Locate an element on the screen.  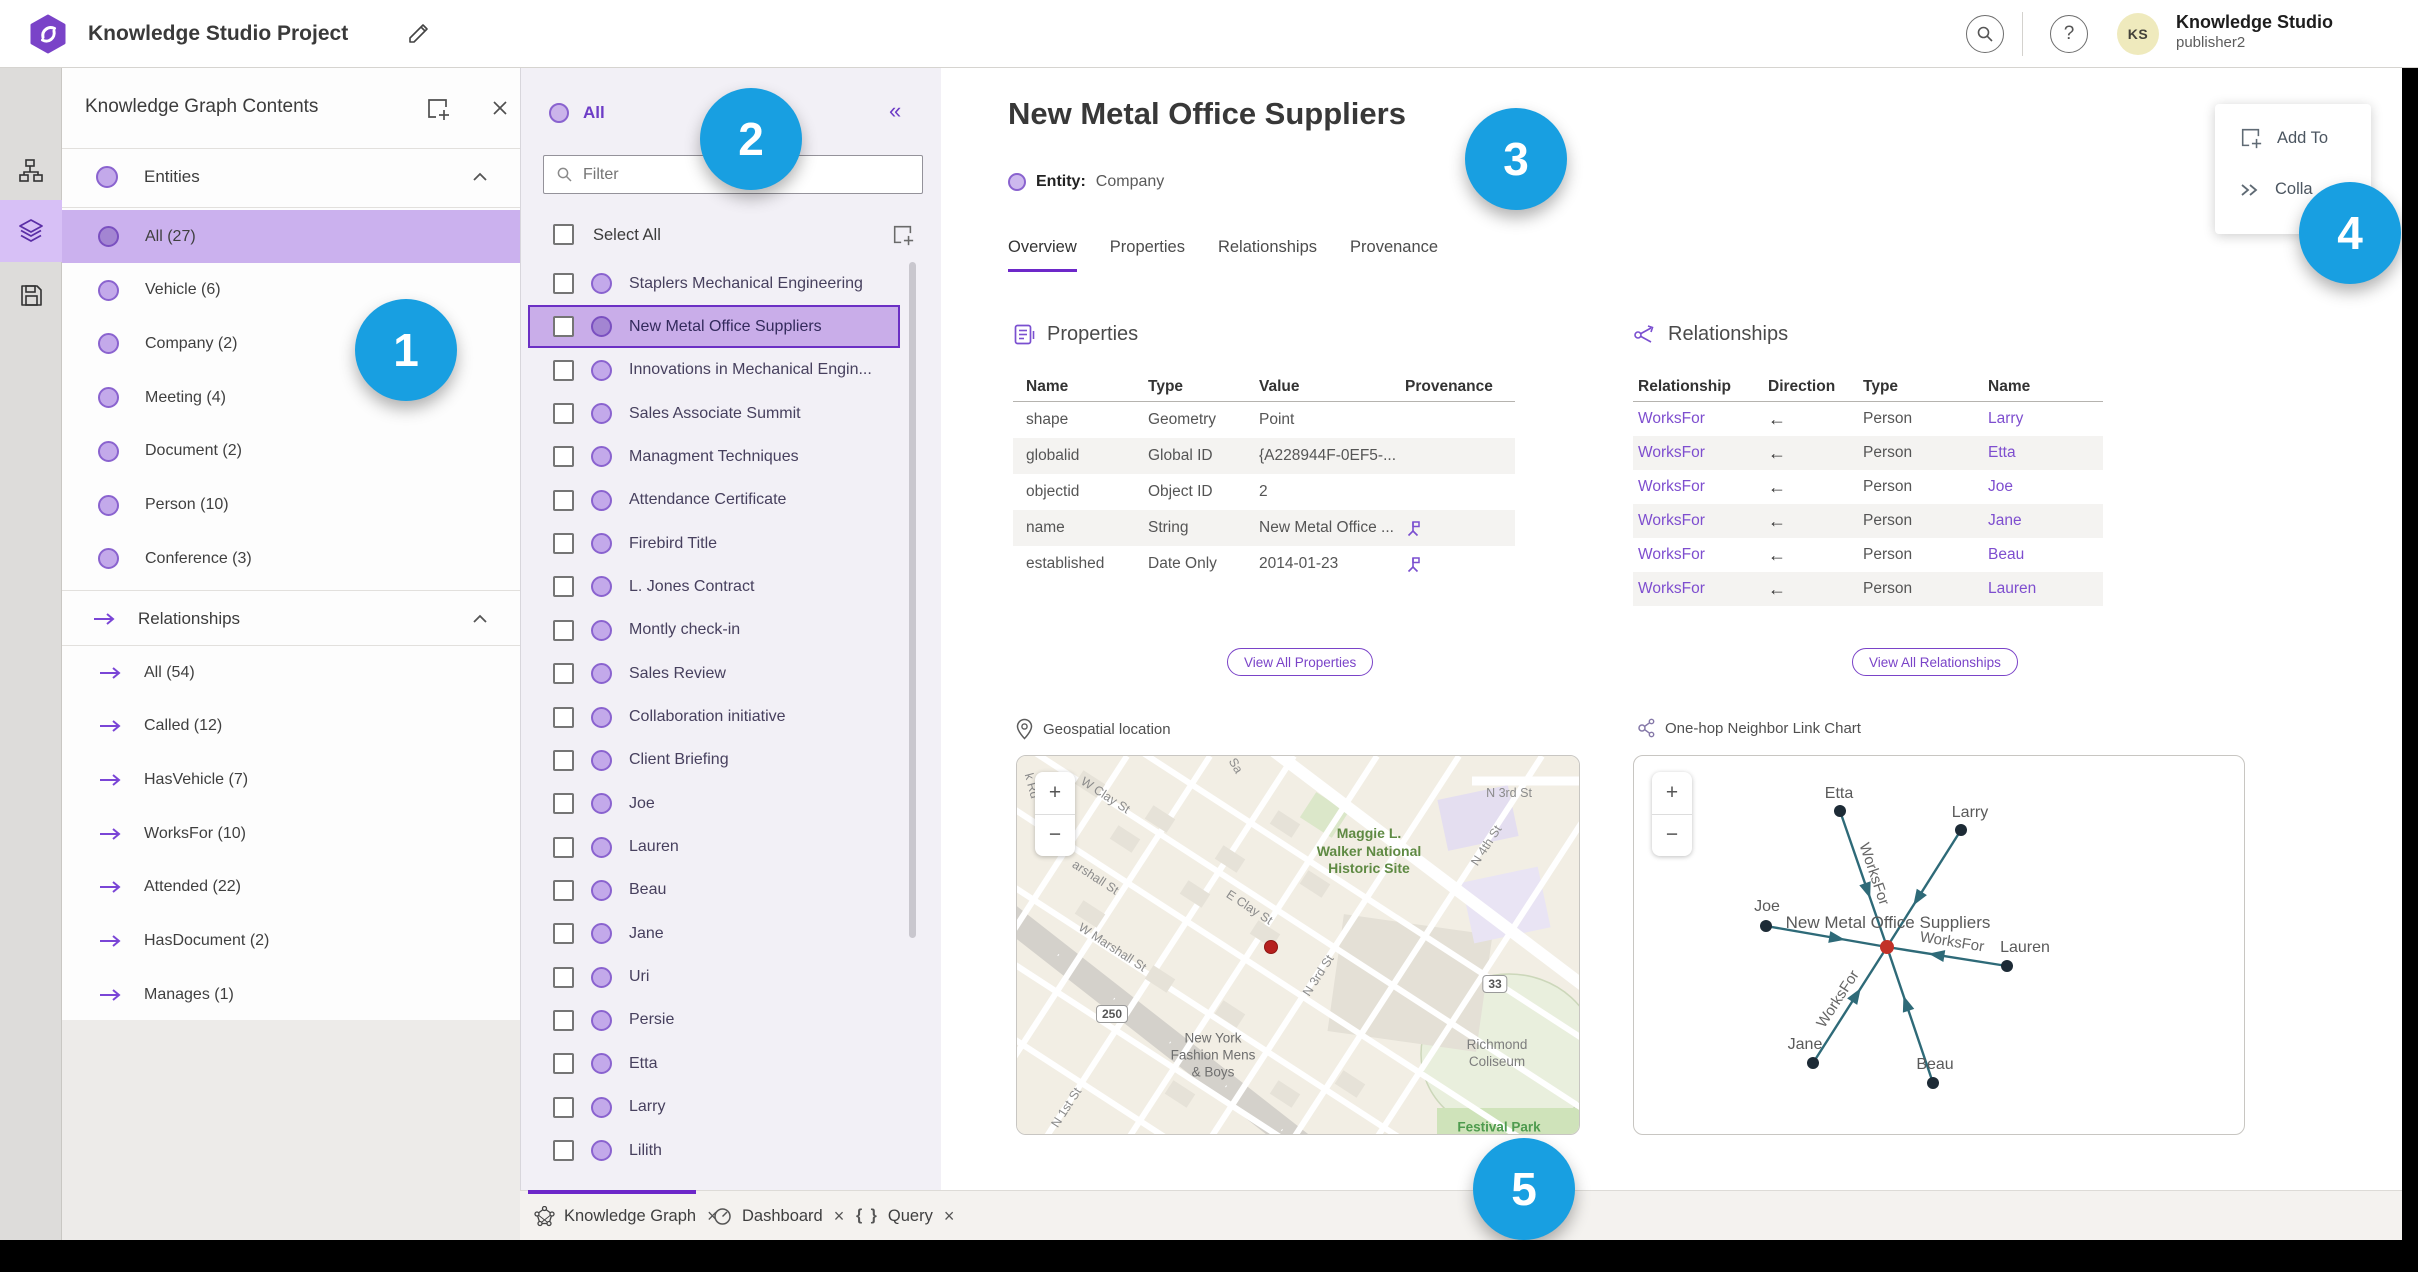
relationships-item: Attended (22) is located at coordinates (291, 887).